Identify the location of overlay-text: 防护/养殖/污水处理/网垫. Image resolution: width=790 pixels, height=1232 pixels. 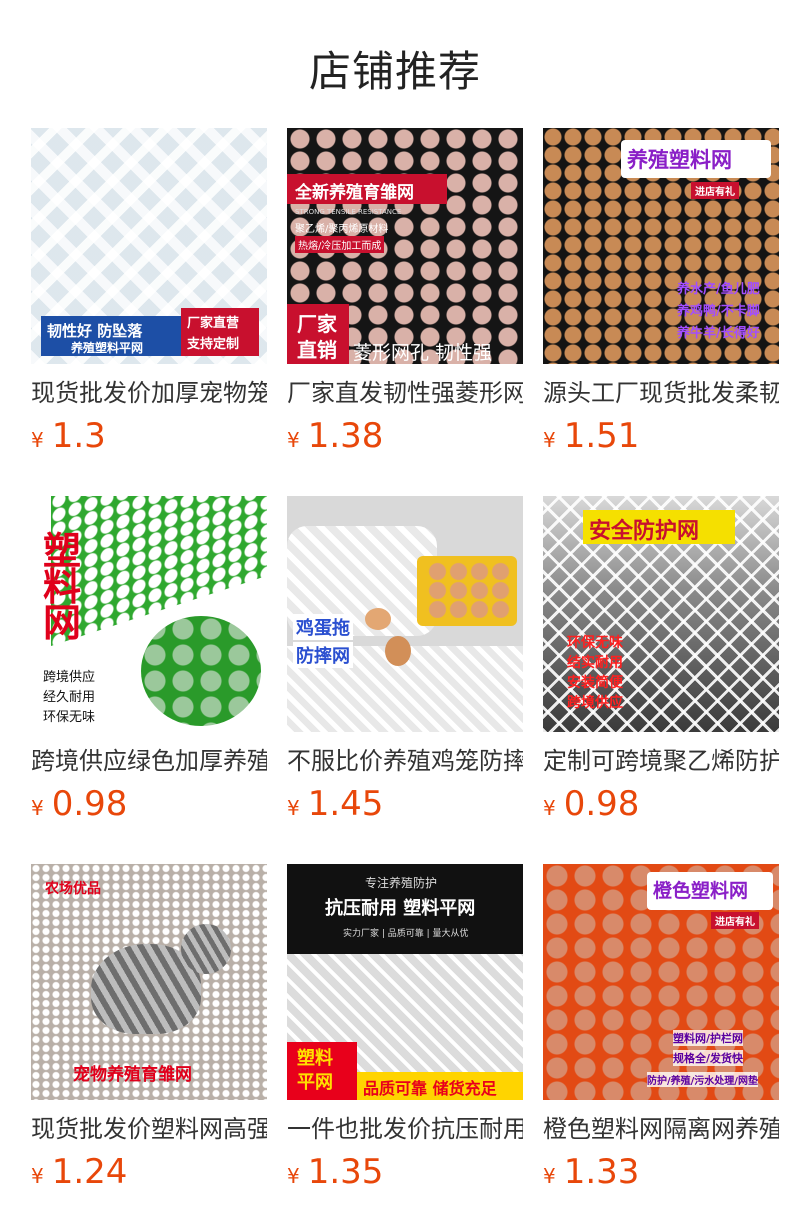
(702, 1079).